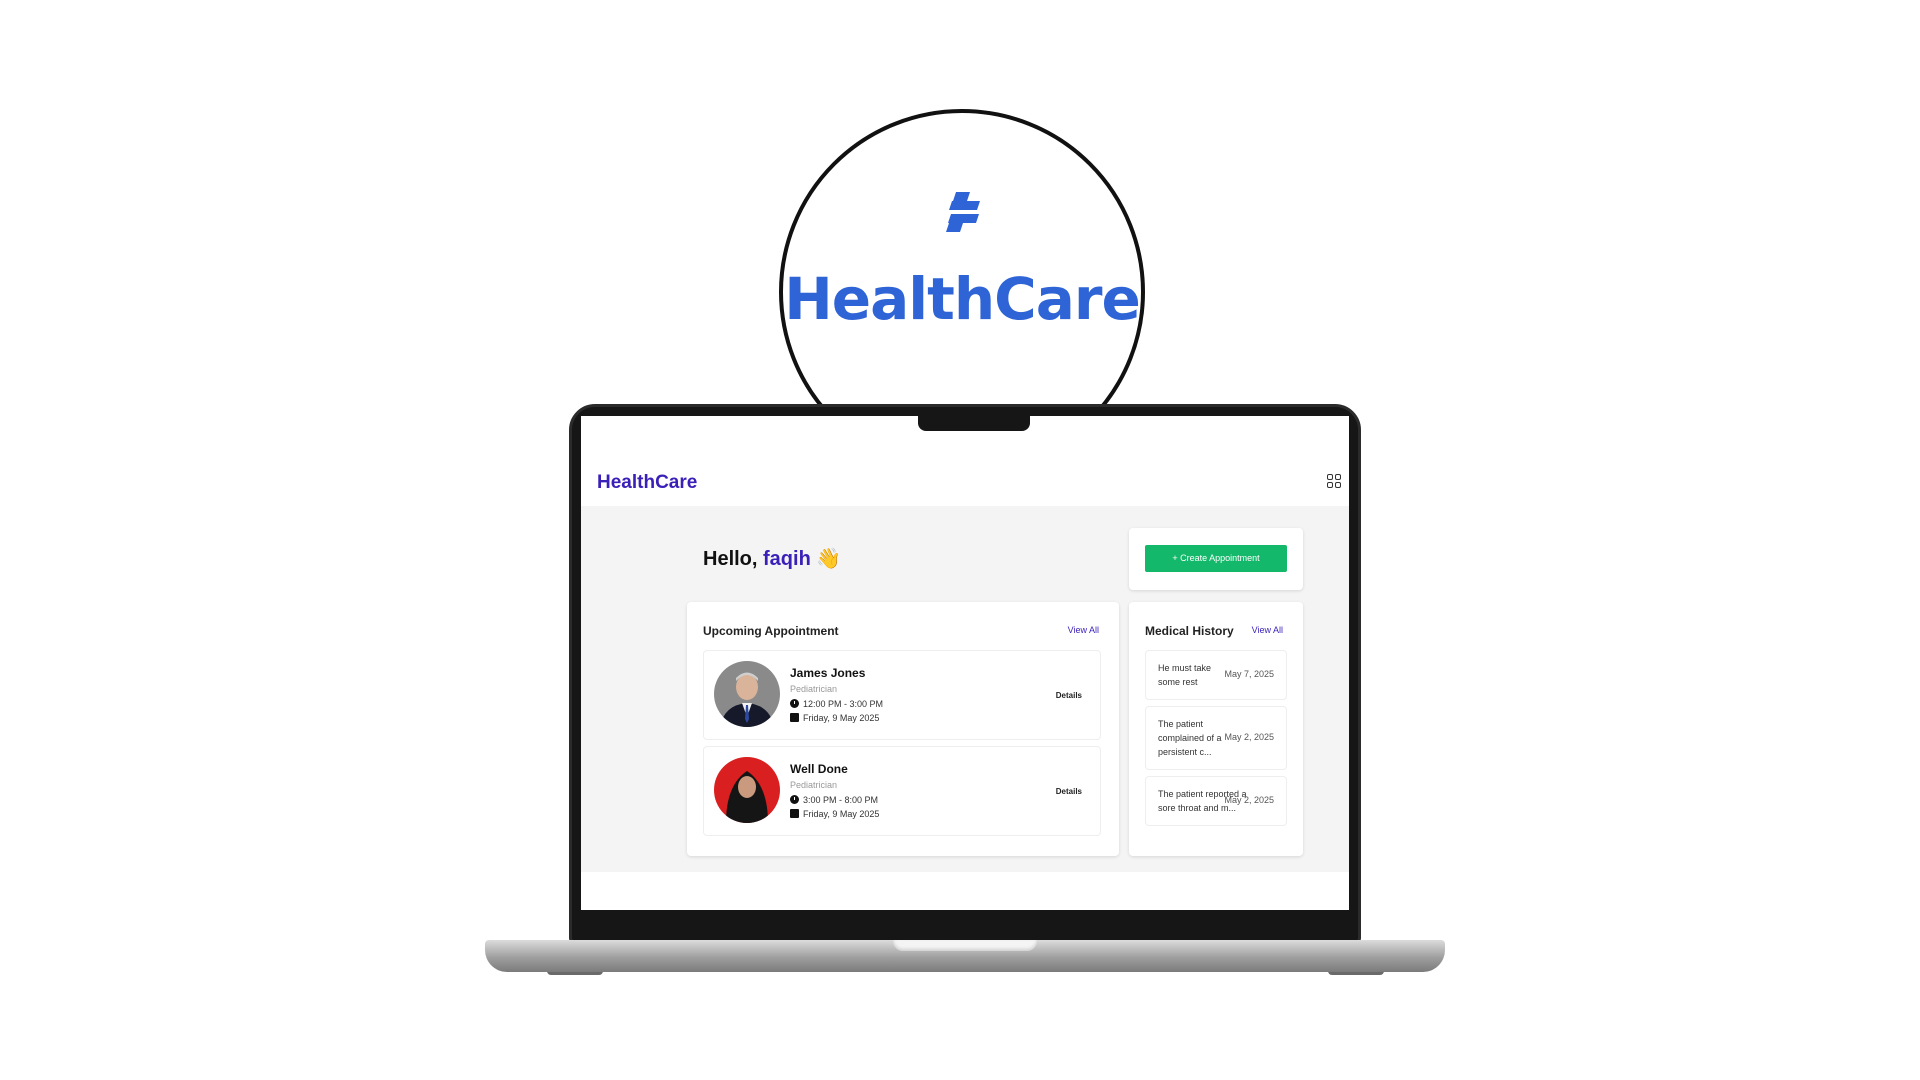  Describe the element at coordinates (963, 212) in the screenshot. I see `healthcare-logo-icon` at that location.